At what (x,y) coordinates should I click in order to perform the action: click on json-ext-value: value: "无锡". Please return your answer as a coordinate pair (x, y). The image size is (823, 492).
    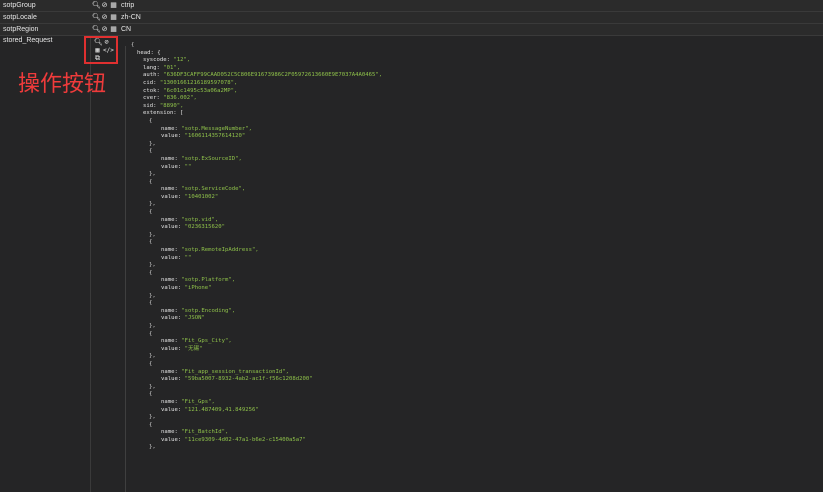
    Looking at the image, I should click on (256, 350).